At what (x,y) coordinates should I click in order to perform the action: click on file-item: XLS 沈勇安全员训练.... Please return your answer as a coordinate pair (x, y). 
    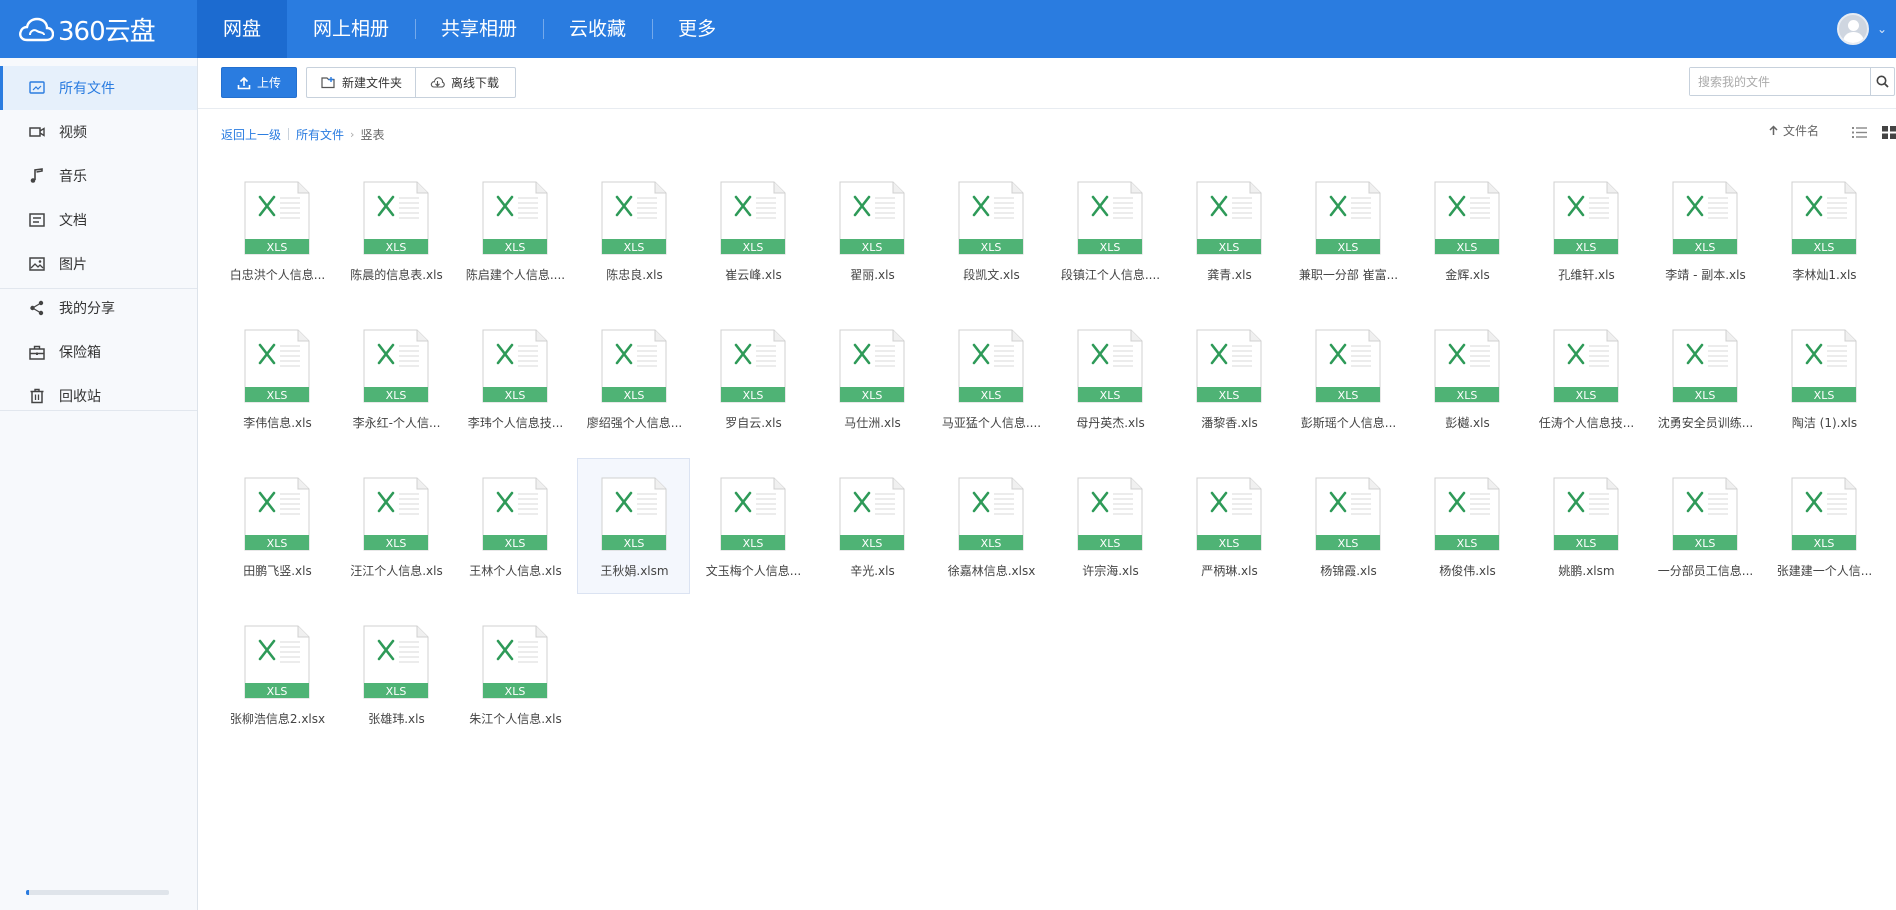
    Looking at the image, I should click on (1704, 378).